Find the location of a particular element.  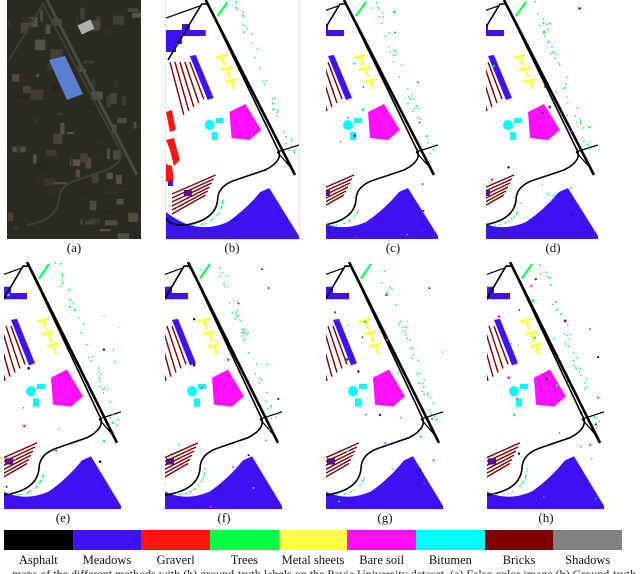

panel-c-classification-map is located at coordinates (382, 119).